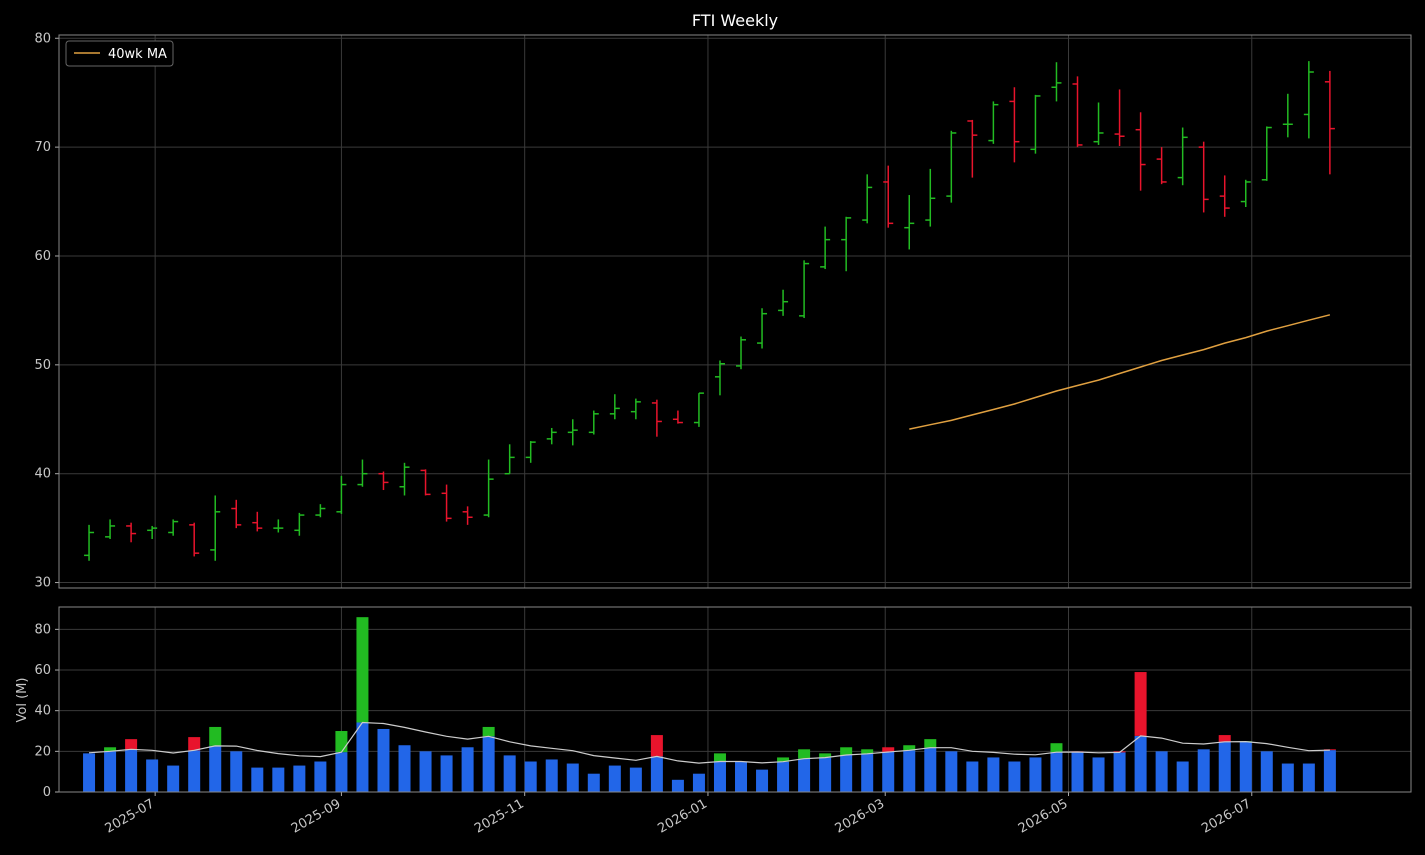 The width and height of the screenshot is (1425, 855). I want to click on x-tick-label: 2025-07, so click(130, 816).